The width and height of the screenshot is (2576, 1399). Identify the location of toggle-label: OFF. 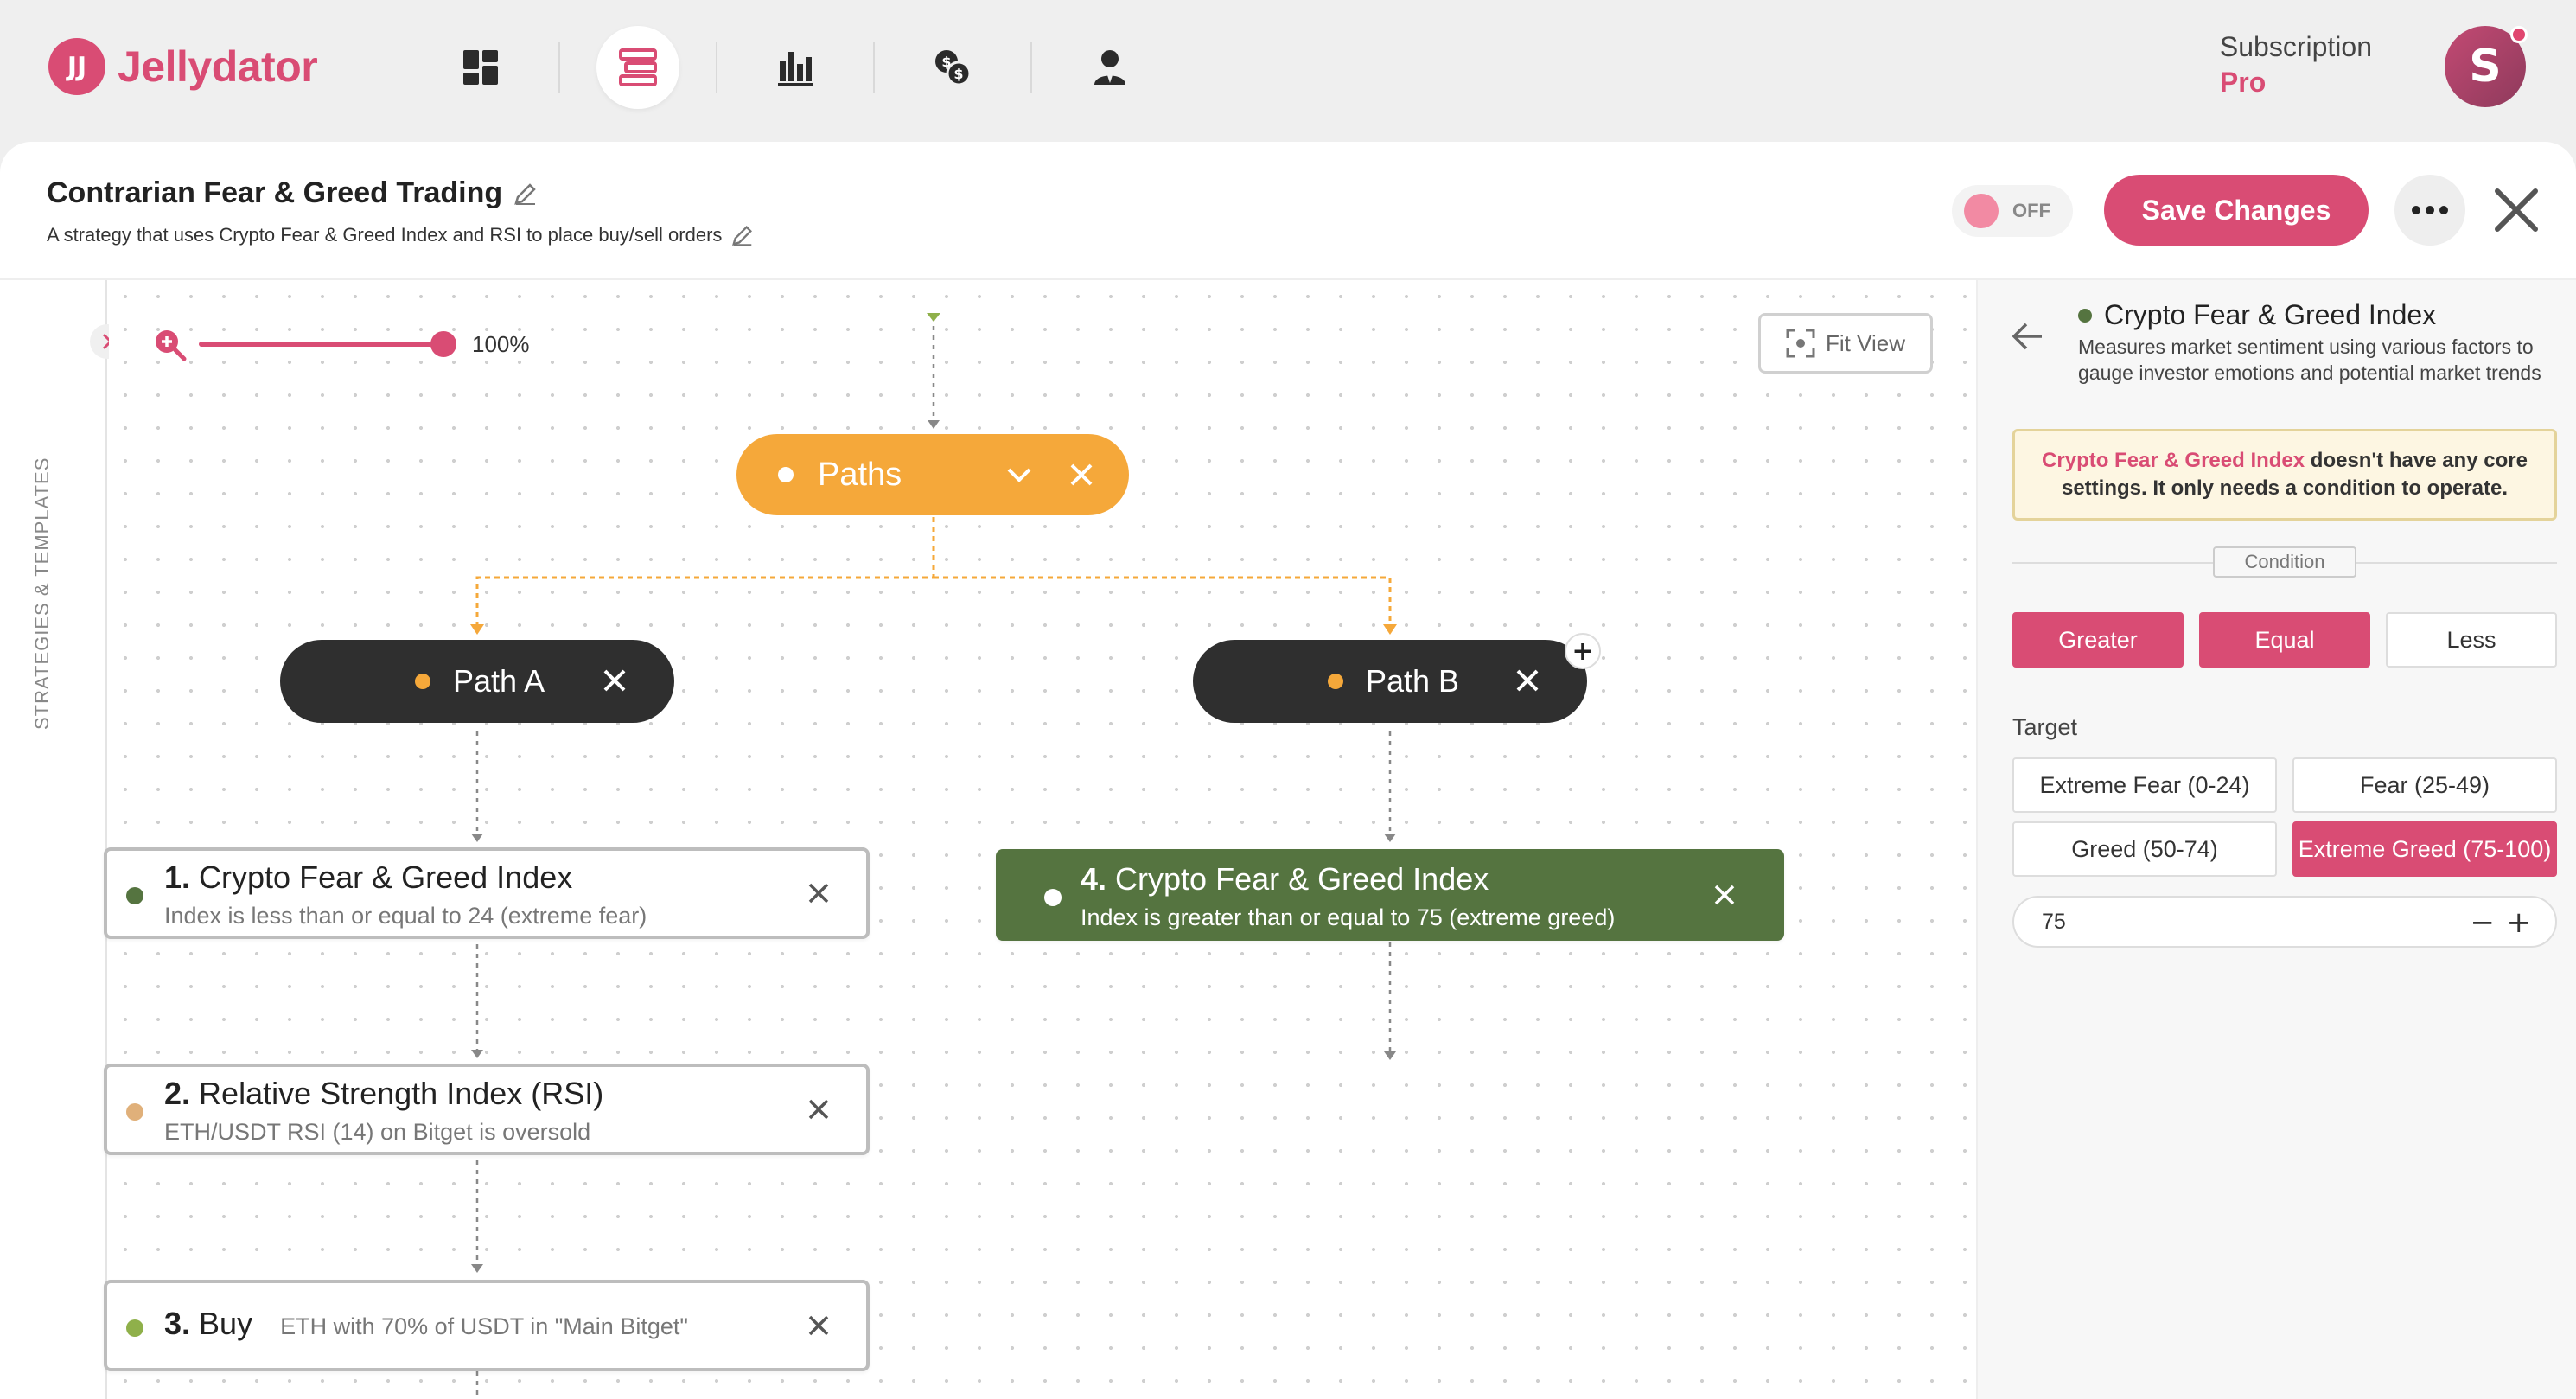
(2031, 210).